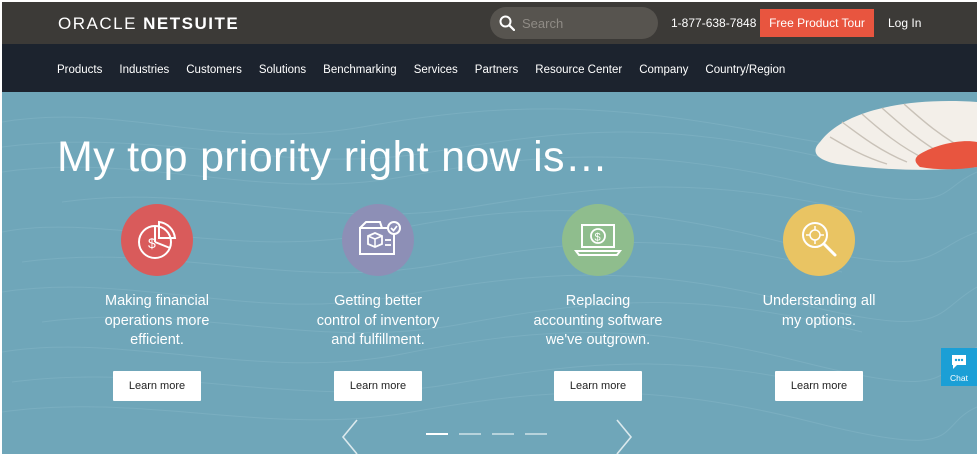 Image resolution: width=979 pixels, height=456 pixels. Describe the element at coordinates (436, 70) in the screenshot. I see `nav-item-services: Services` at that location.